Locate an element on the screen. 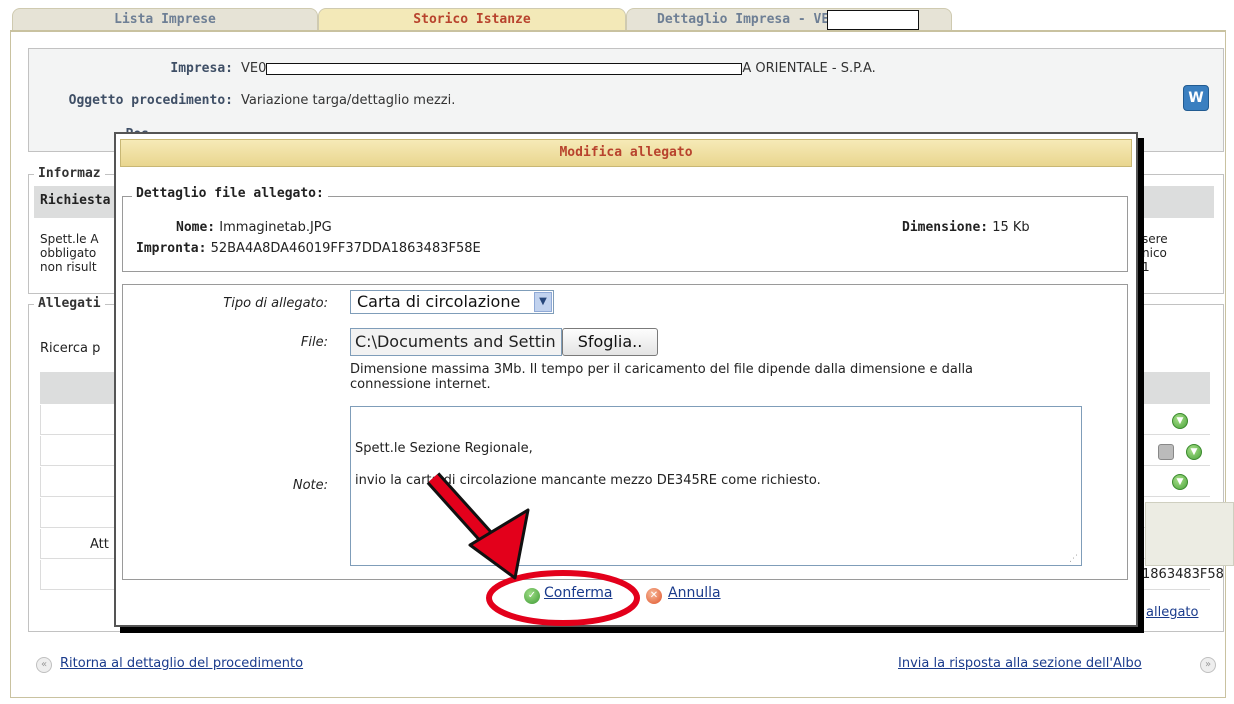 This screenshot has height=704, width=1234. annotation-overlay is located at coordinates (533, 549).